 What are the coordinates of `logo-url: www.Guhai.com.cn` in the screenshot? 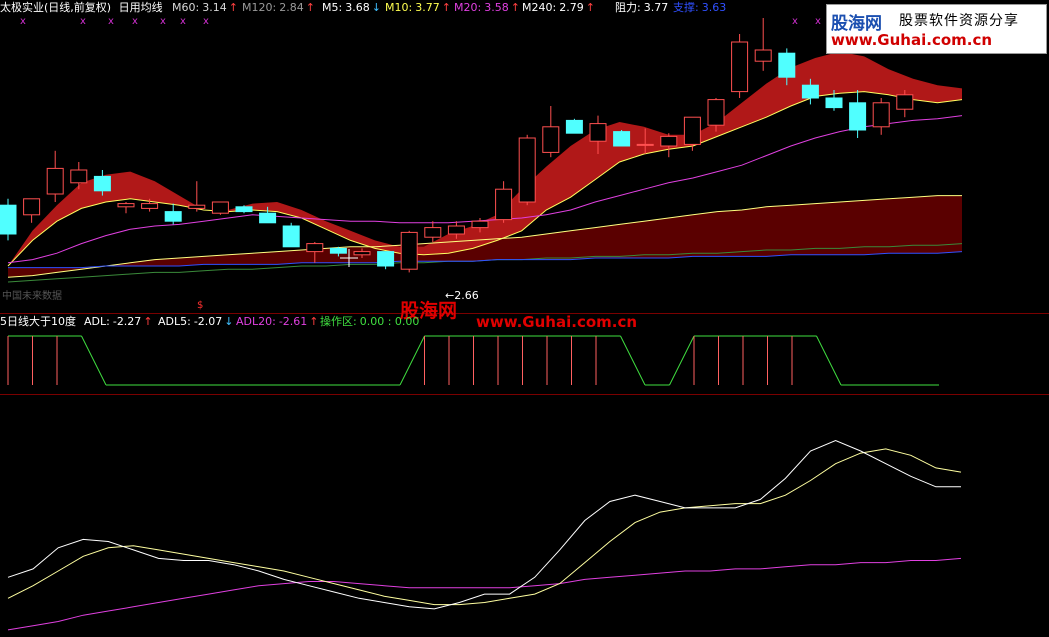 It's located at (912, 40).